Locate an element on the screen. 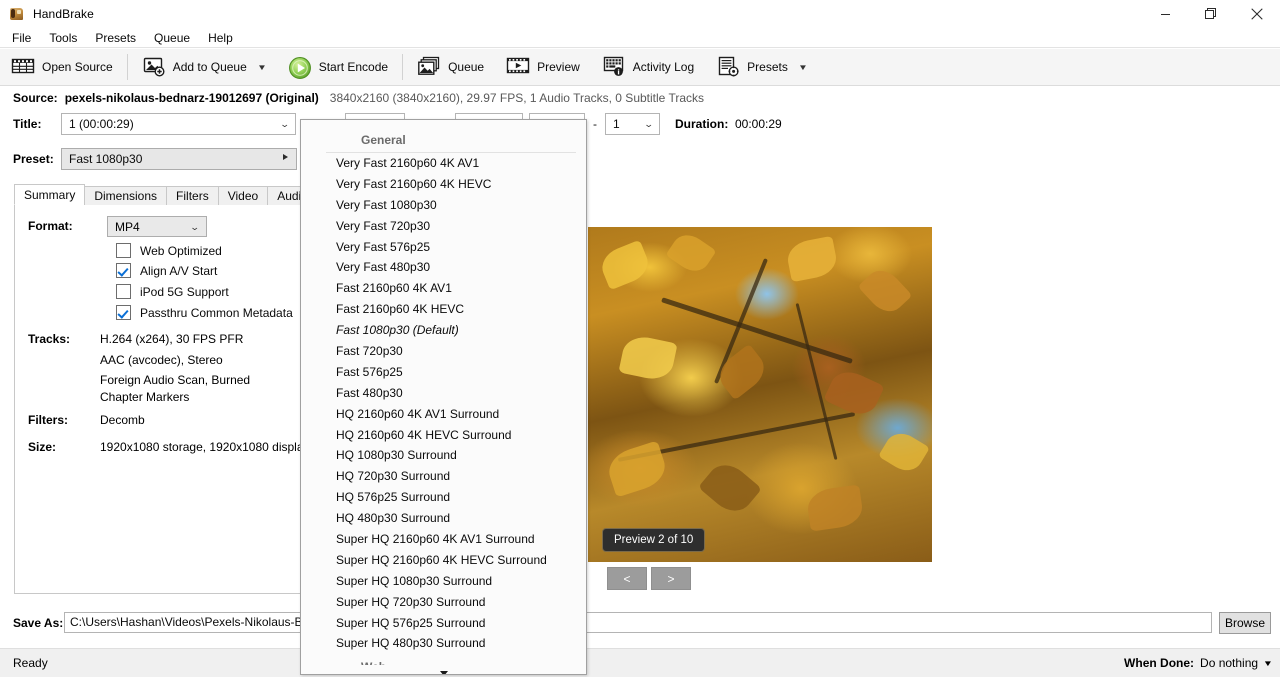  passthru-metadata-label: Passthru Common Metadata is located at coordinates (216, 312).